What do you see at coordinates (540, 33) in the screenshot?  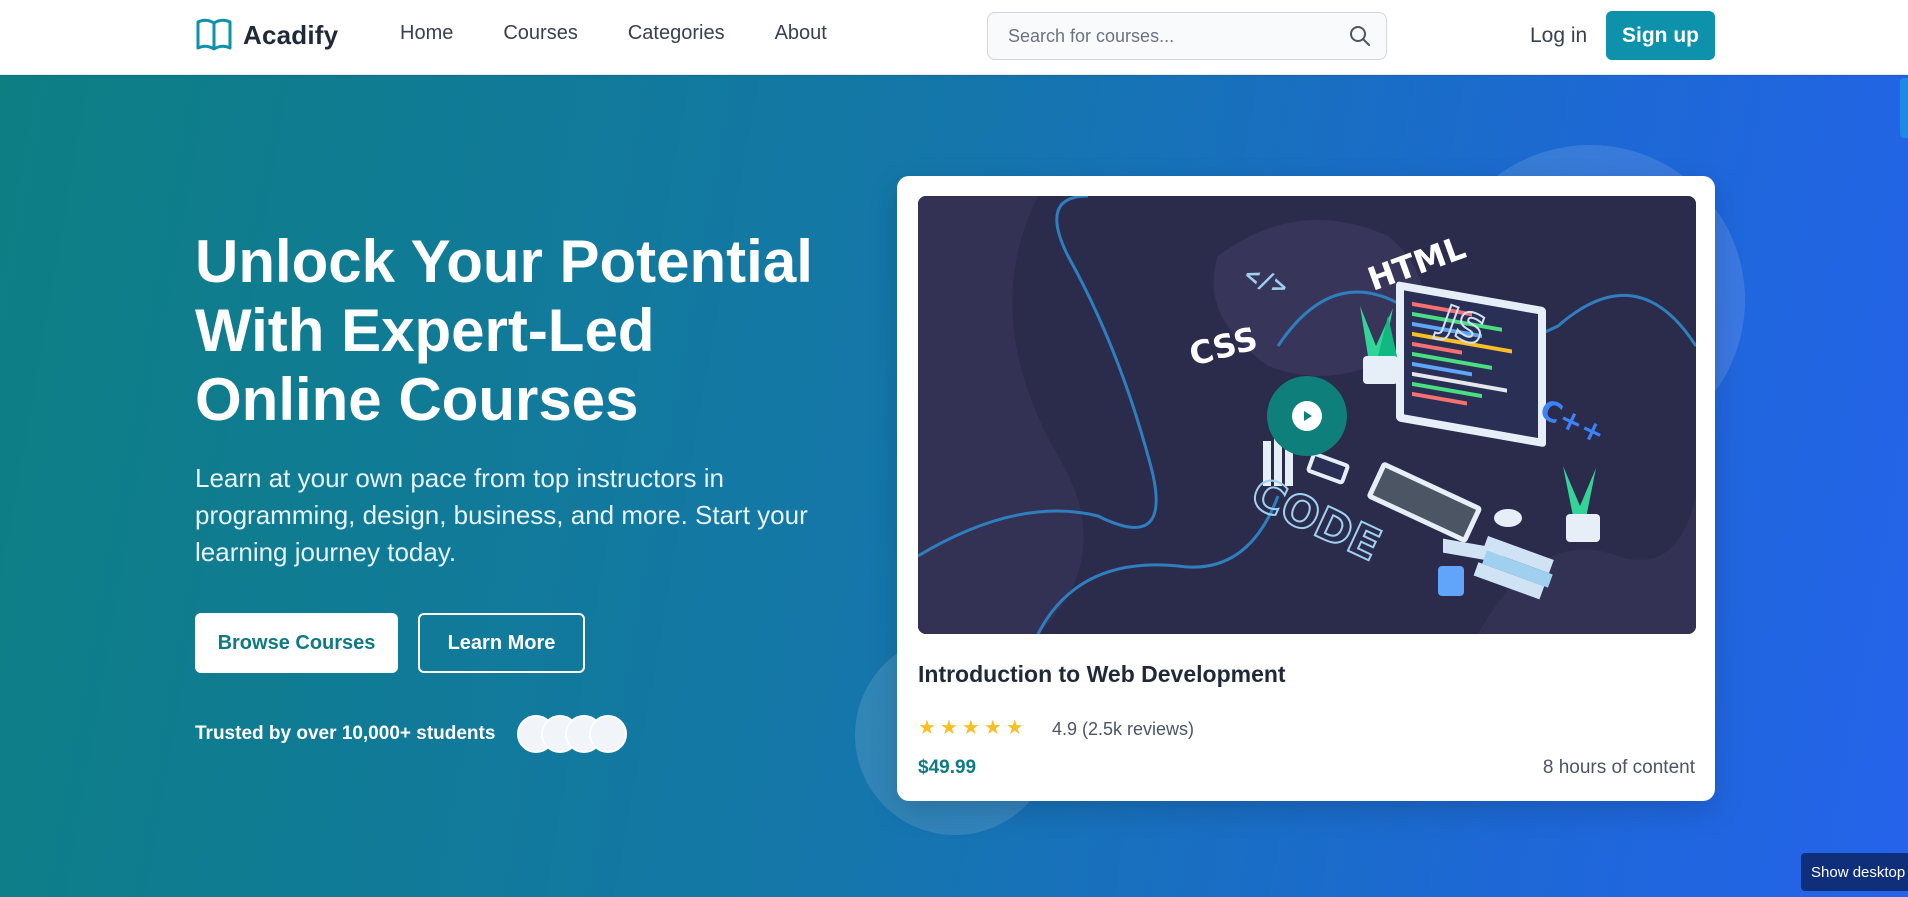 I see `nav-courses: Courses` at bounding box center [540, 33].